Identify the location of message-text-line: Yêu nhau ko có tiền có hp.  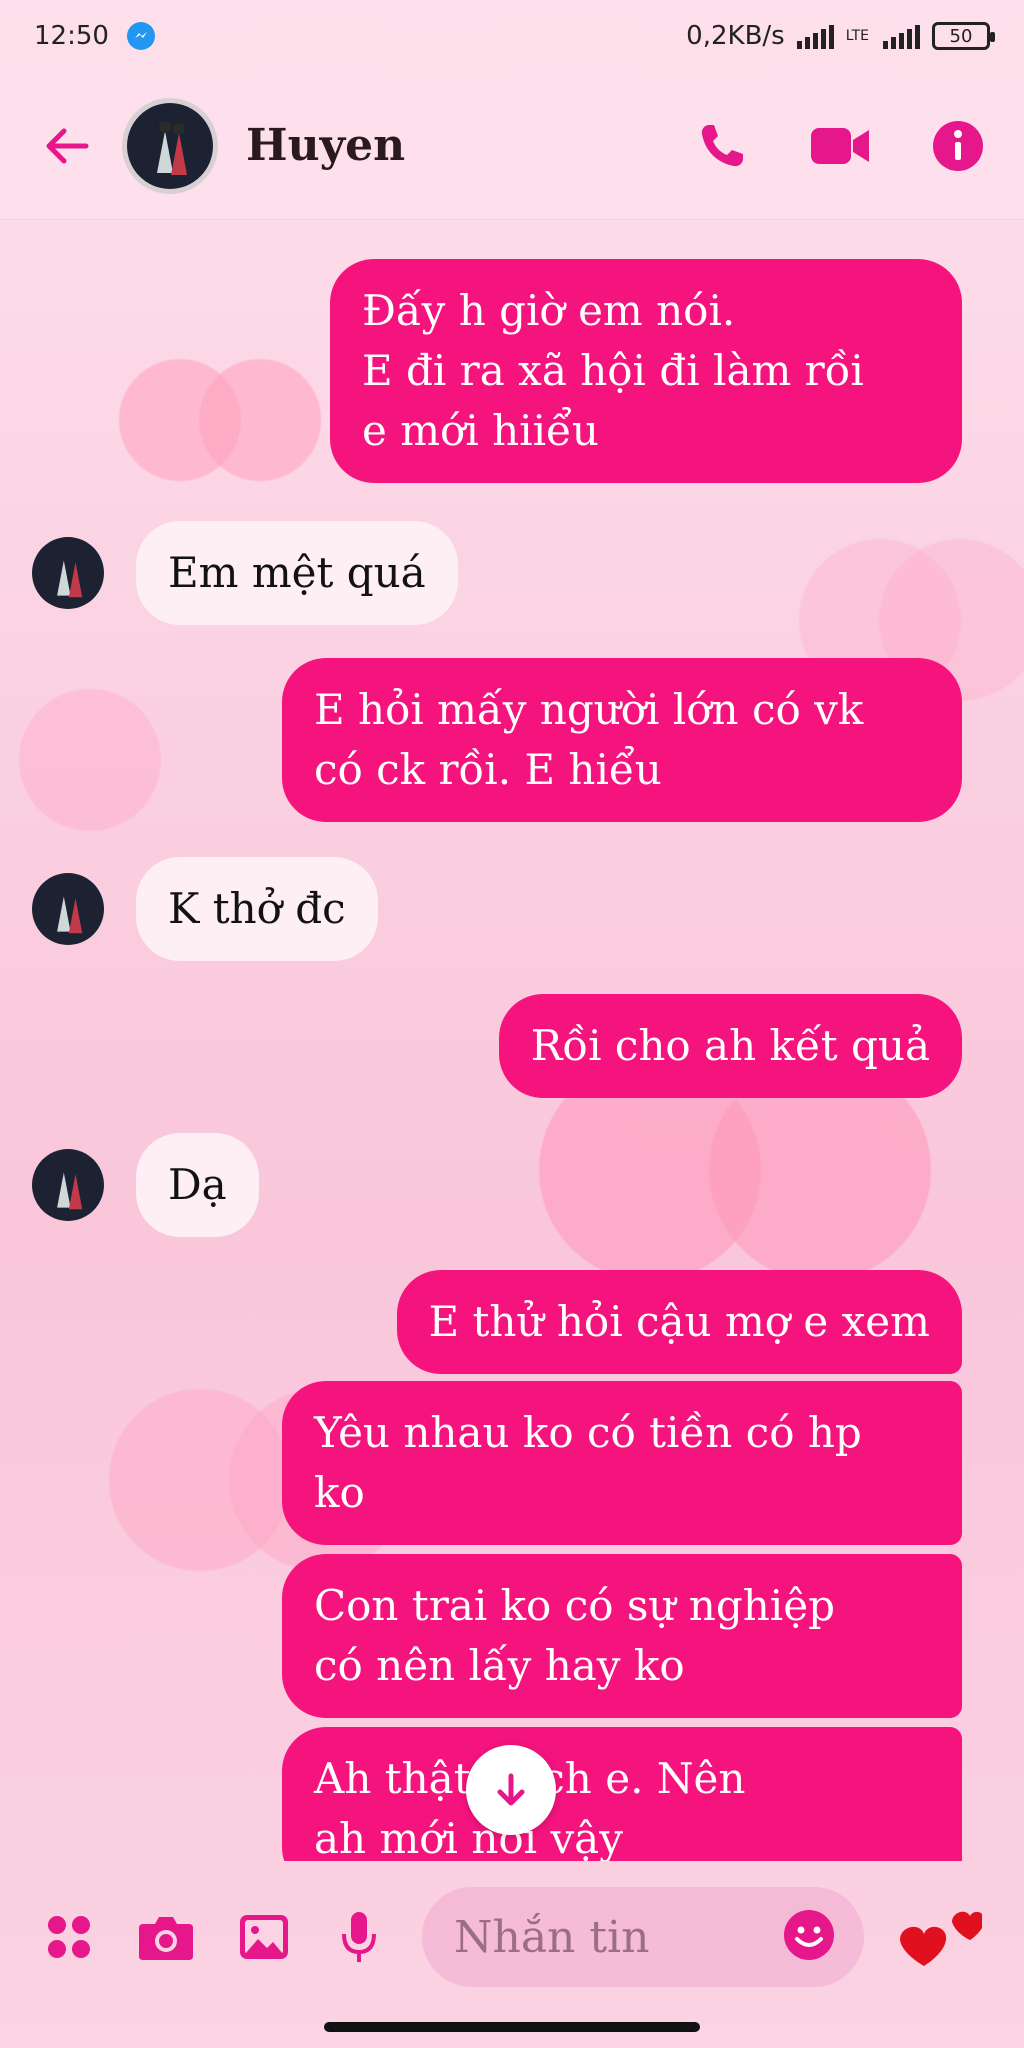
(588, 1432).